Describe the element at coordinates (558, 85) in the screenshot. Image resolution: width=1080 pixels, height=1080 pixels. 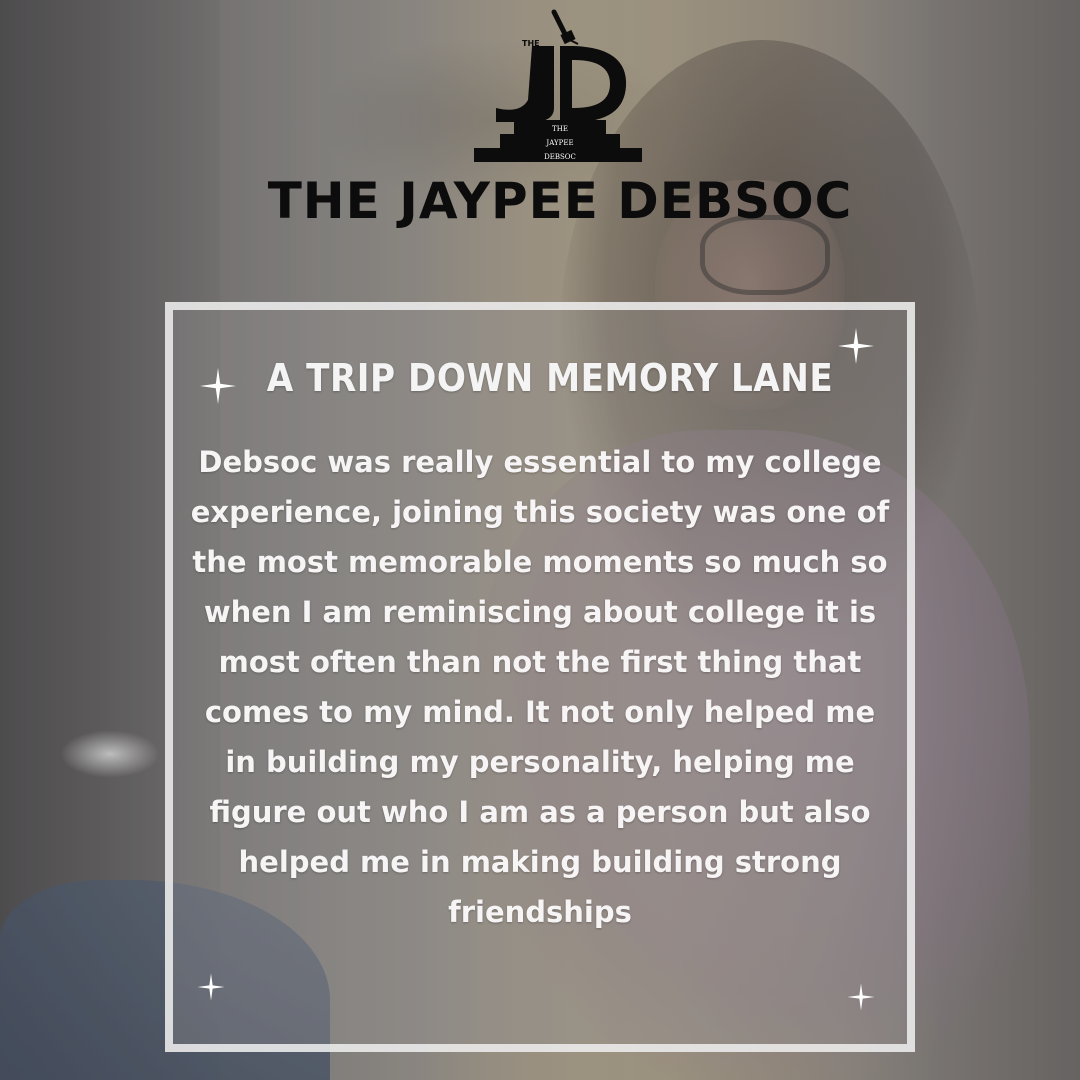
I see `debsoc-logo: THE JD THE JAYPEE DEBSOC` at that location.